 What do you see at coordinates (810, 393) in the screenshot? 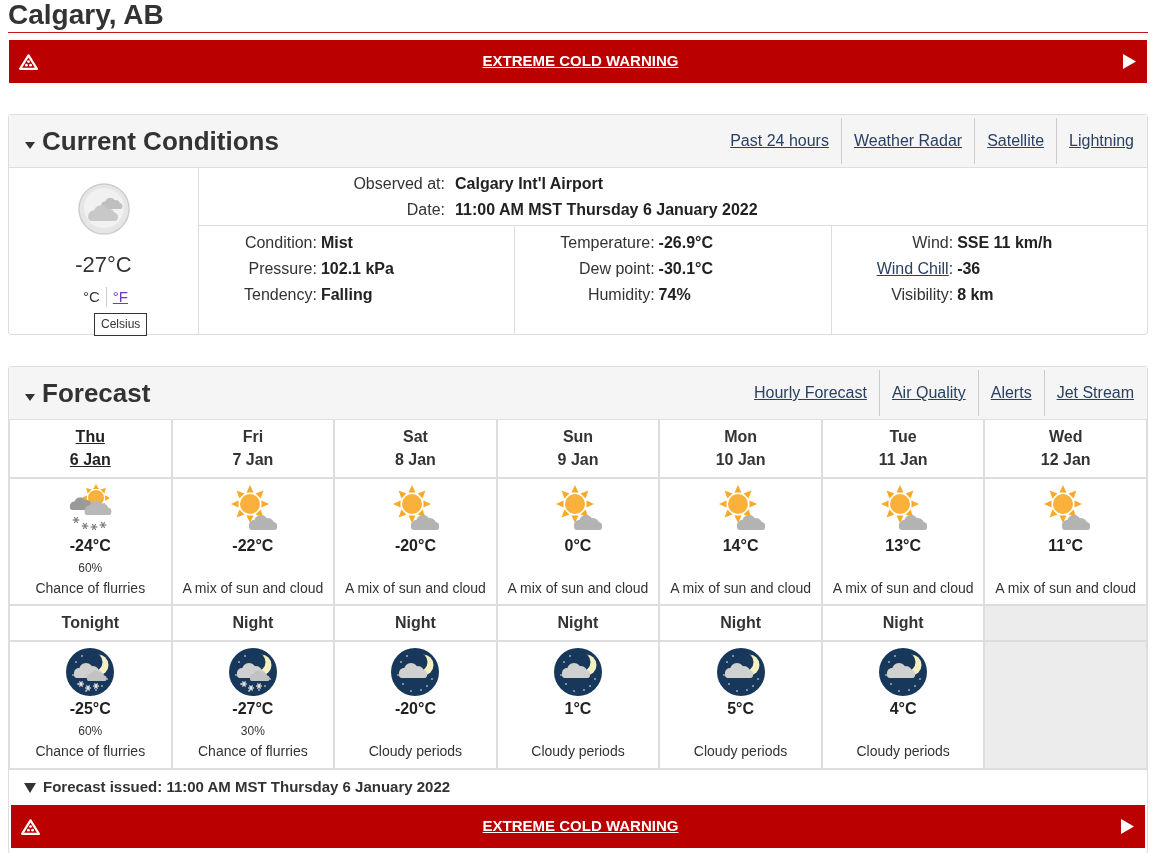
I see `panel-link: Hourly Forecast` at bounding box center [810, 393].